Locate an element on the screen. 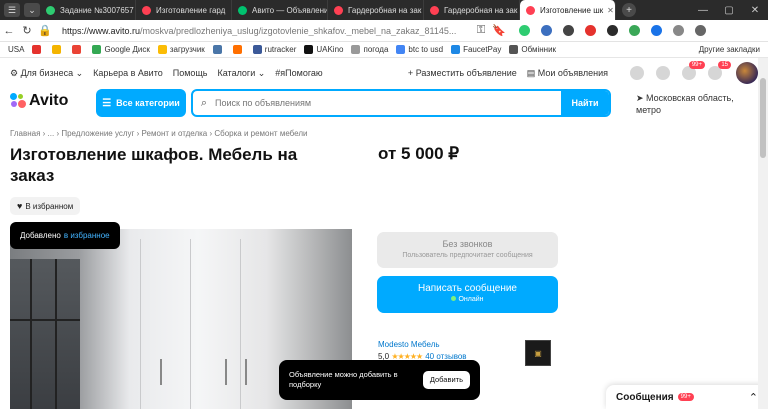 This screenshot has height=409, width=768. other-bookmarks: Другие закладки is located at coordinates (729, 49).